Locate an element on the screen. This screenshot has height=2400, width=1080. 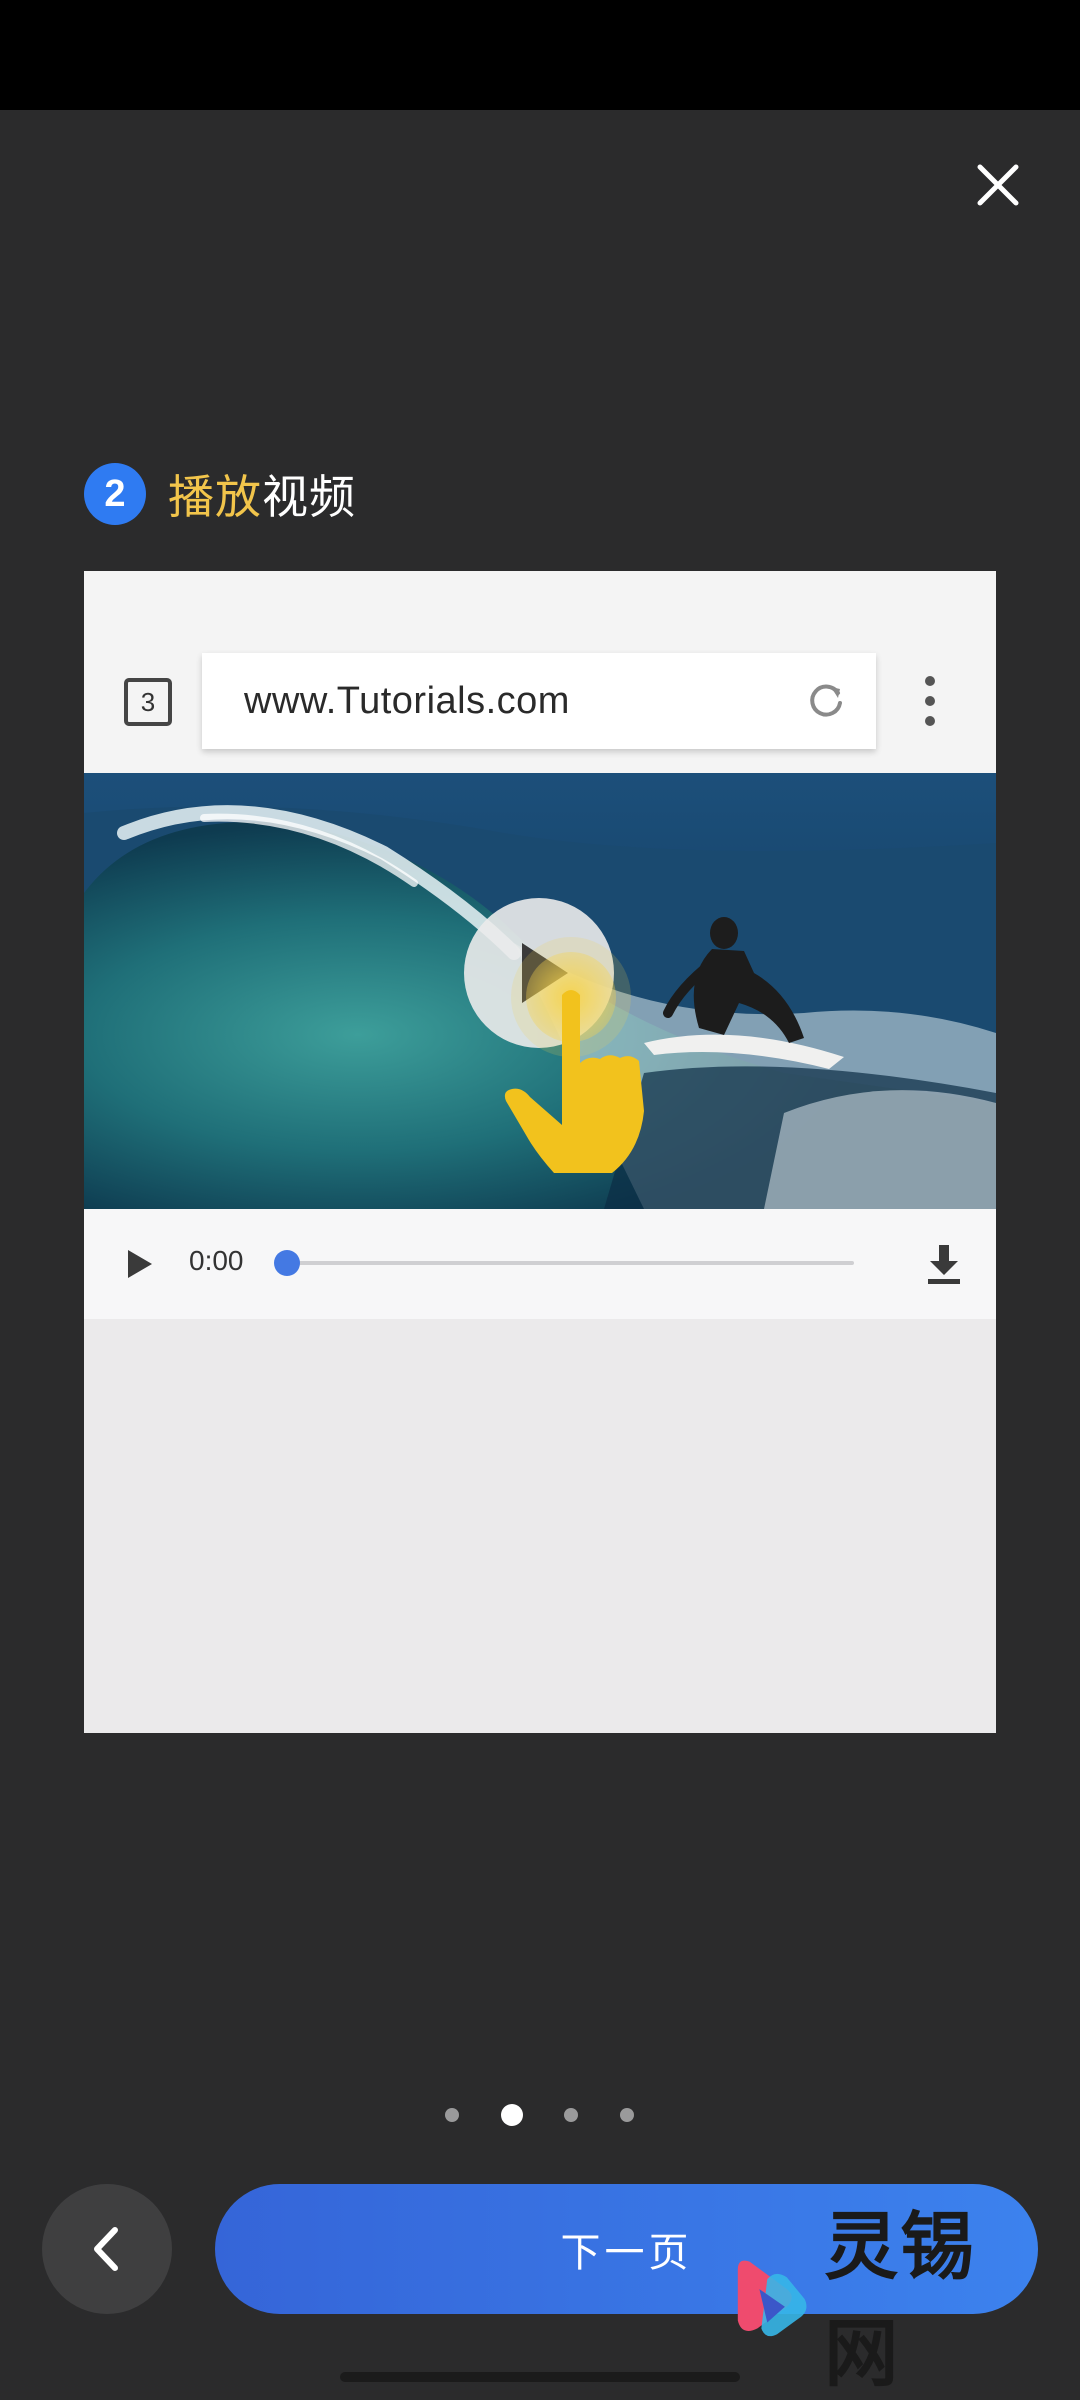
browser-toolbar: 3 www.Tutorials.com is located at coordinates (540, 673).